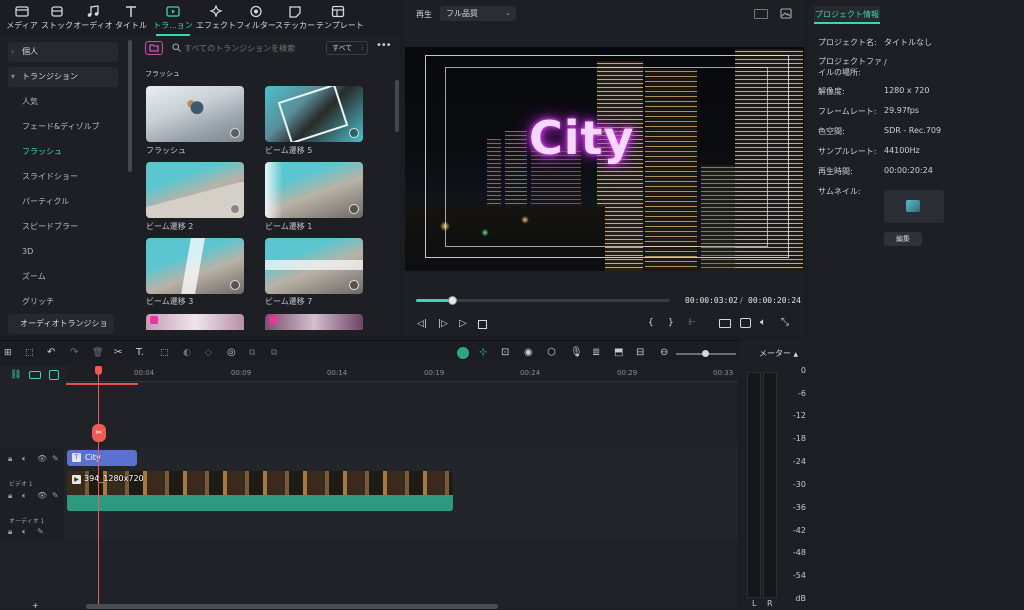 This screenshot has height=610, width=1024. Describe the element at coordinates (260, 491) in the screenshot. I see `video-clip: ▶ 394_1280x720` at that location.